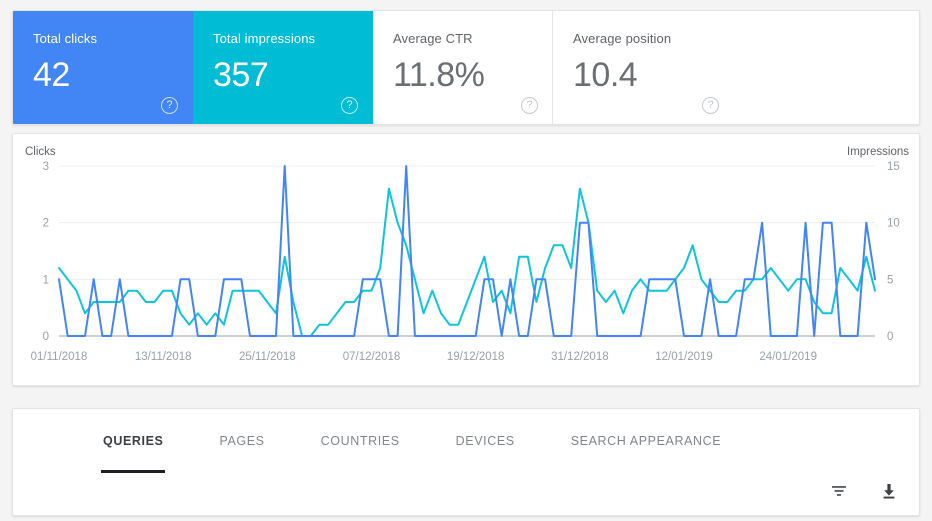  Describe the element at coordinates (241, 75) in the screenshot. I see `metric-value: 357` at that location.